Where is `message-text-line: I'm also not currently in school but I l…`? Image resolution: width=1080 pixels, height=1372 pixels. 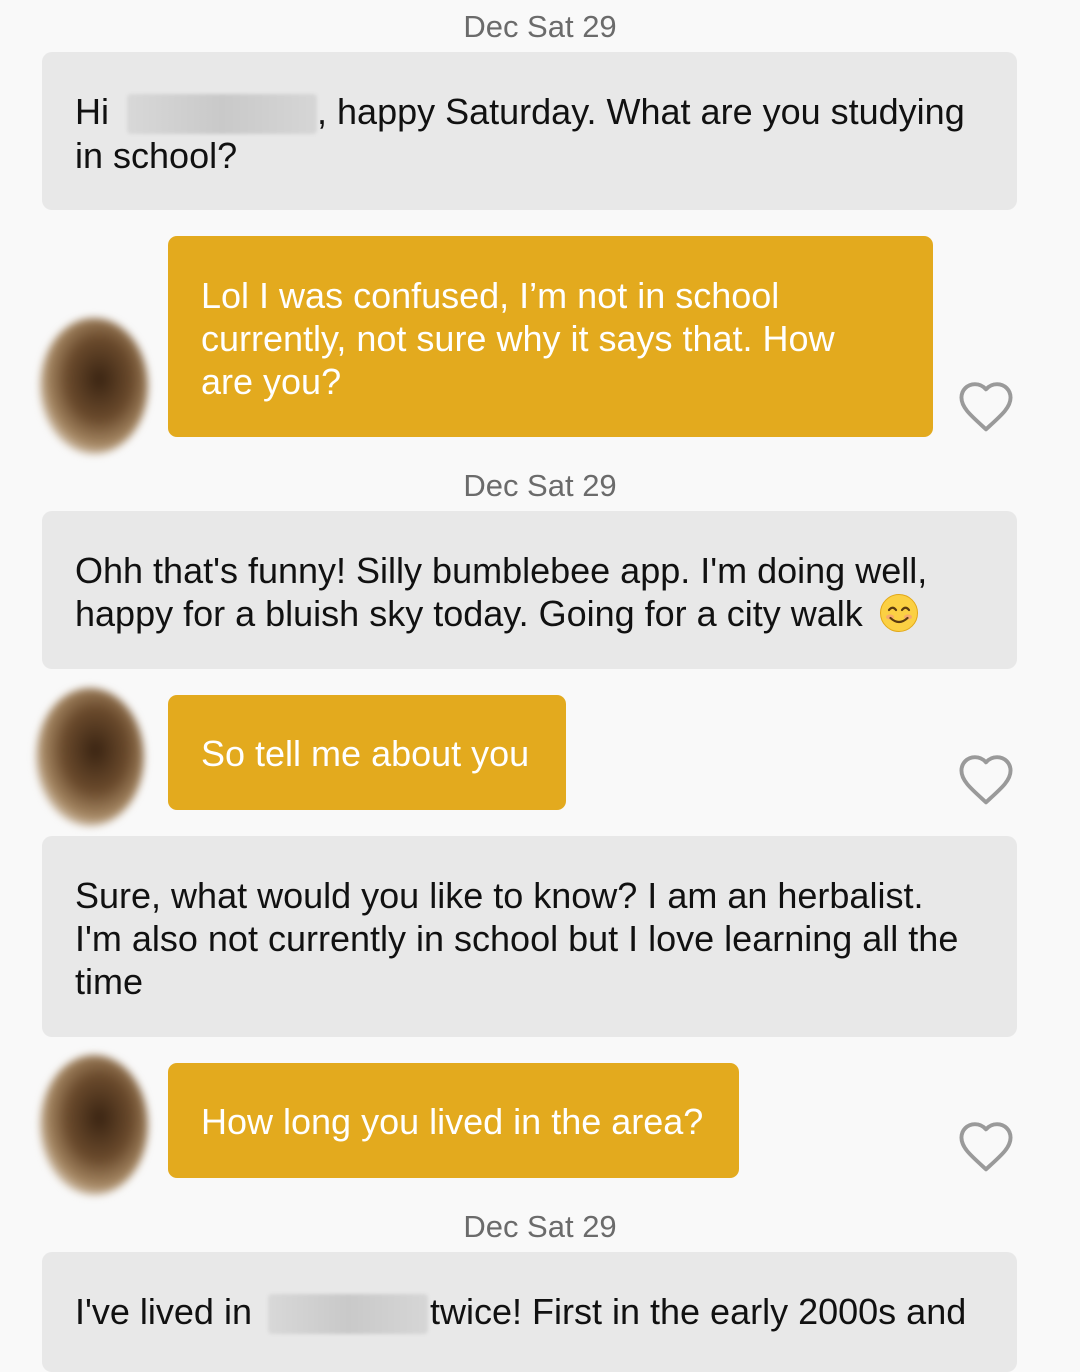 message-text-line: I'm also not currently in school but I l… is located at coordinates (517, 938).